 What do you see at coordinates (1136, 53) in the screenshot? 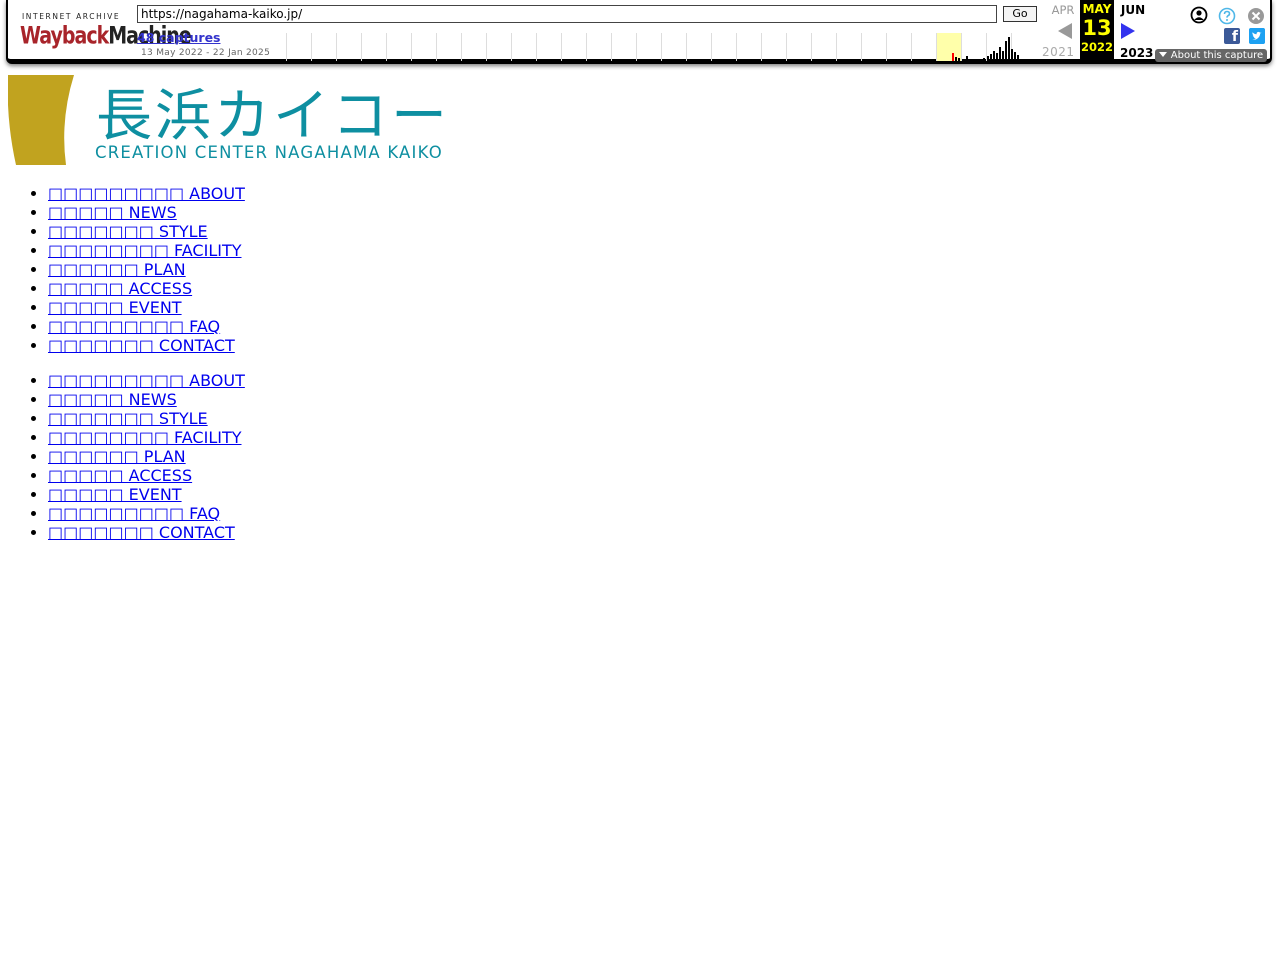
I see `next-year-label: 2023` at bounding box center [1136, 53].